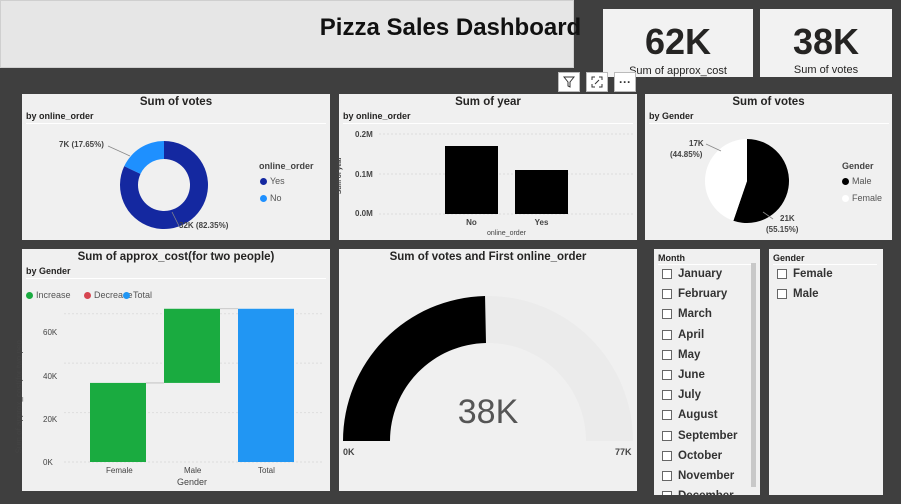 This screenshot has width=901, height=504. What do you see at coordinates (488, 412) in the screenshot?
I see `gauge-value: 38K` at bounding box center [488, 412].